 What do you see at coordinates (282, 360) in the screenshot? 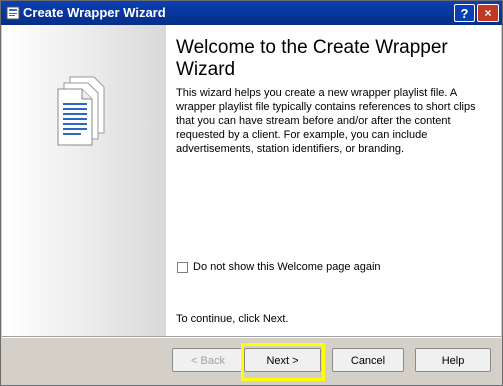
I see `next-button: Next >` at bounding box center [282, 360].